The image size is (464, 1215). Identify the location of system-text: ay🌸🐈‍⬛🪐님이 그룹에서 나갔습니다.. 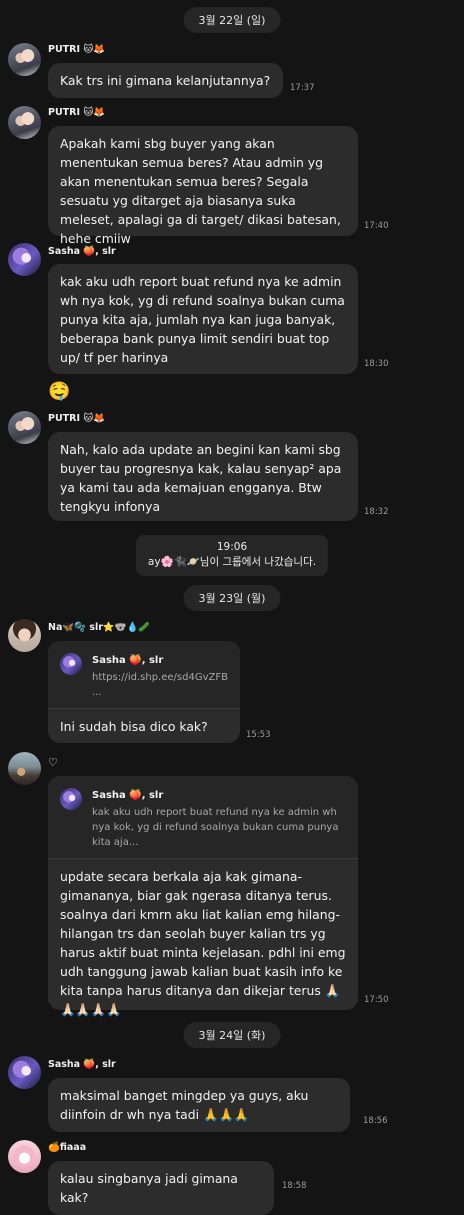
(232, 562).